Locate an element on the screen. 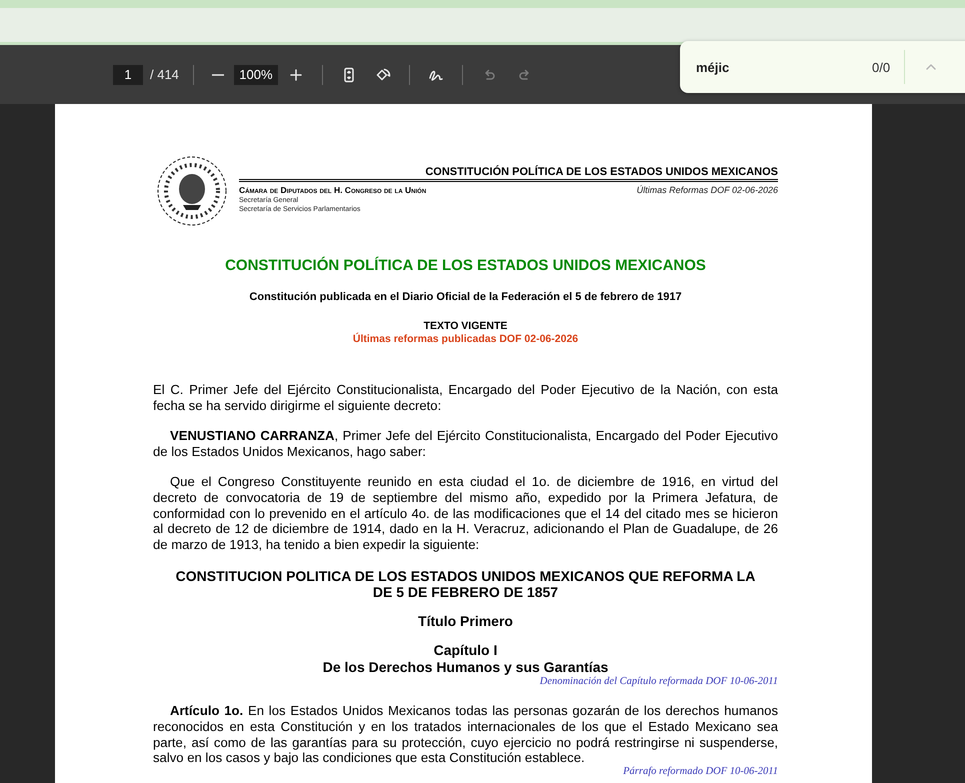  paragraph: Artículo 1o. En los Estados Unidos Mexicanos todas las personas gozarán de los derechos humanos reconocidos en esta Constitución y en los tratados internacionales de los que el Estado Mexicano sea parte, así como de las garantías para su protección, cuyo ejercicio no podrá restringirse ni suspenderse, salvo en los casos y bajo las condiciones que esta Constitución establece. is located at coordinates (465, 734).